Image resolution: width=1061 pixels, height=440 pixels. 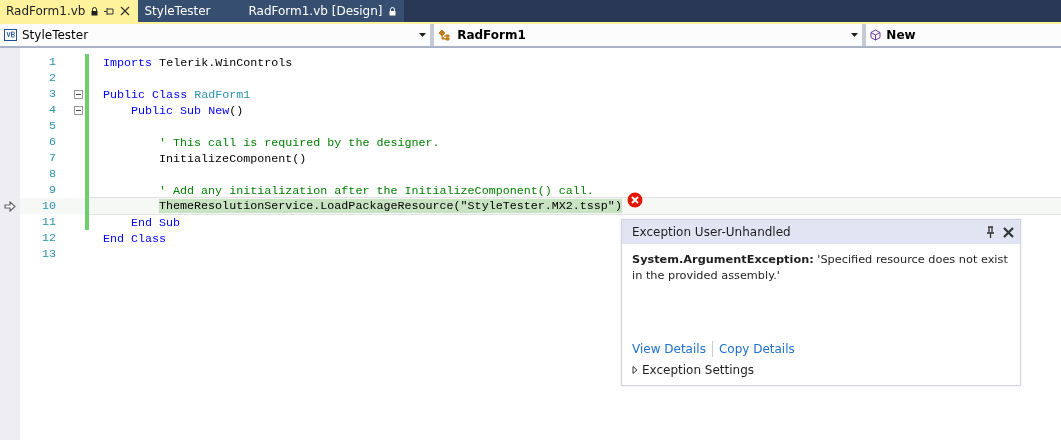 What do you see at coordinates (177, 95) in the screenshot?
I see `code-line: Public Class RadForm1` at bounding box center [177, 95].